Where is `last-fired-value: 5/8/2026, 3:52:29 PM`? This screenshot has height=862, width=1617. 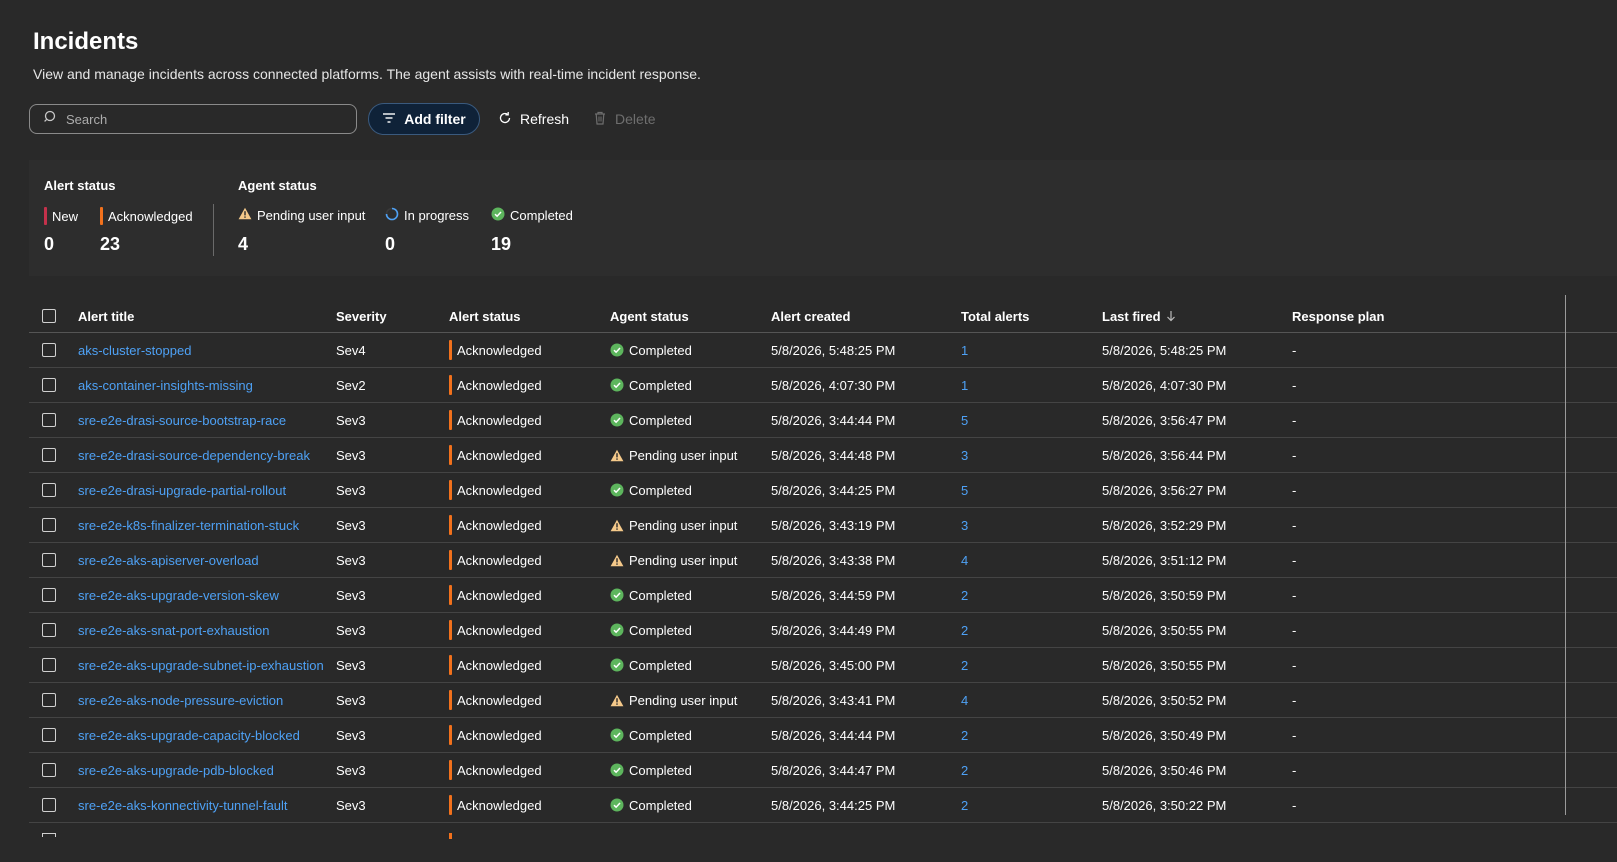 last-fired-value: 5/8/2026, 3:52:29 PM is located at coordinates (1164, 525).